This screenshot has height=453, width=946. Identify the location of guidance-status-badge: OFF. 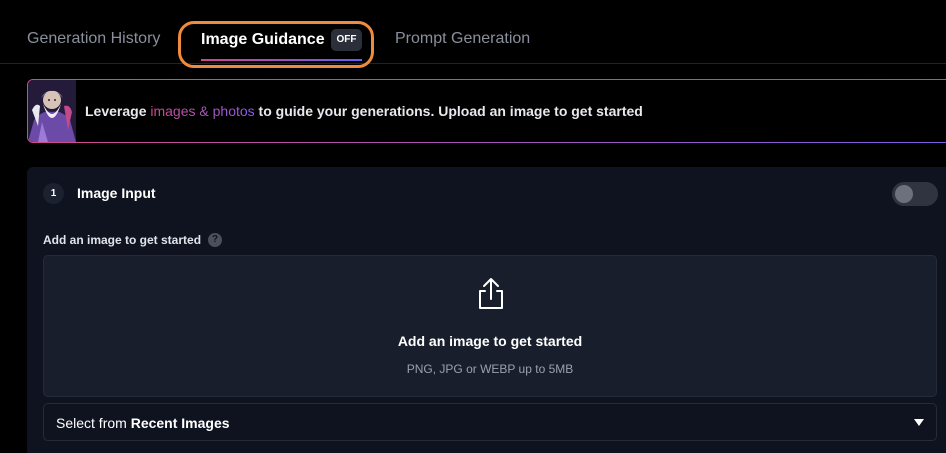
(346, 40).